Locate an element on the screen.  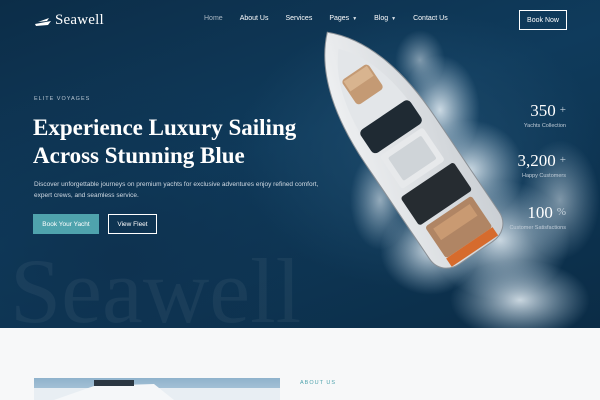
book-now-button: Book Now is located at coordinates (543, 20).